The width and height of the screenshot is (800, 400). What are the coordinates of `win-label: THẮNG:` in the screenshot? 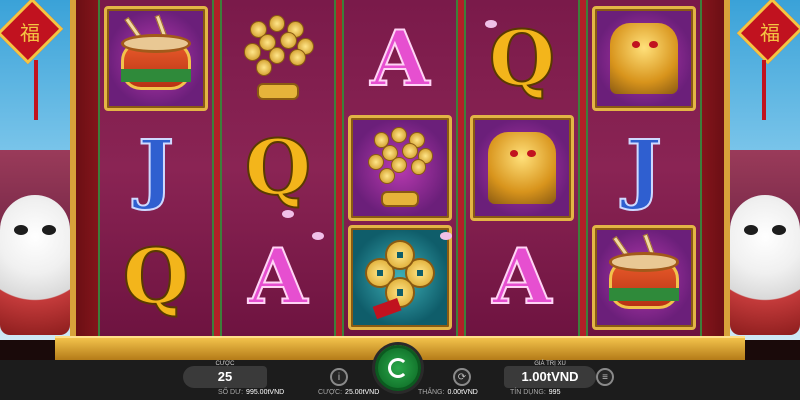 It's located at (431, 392).